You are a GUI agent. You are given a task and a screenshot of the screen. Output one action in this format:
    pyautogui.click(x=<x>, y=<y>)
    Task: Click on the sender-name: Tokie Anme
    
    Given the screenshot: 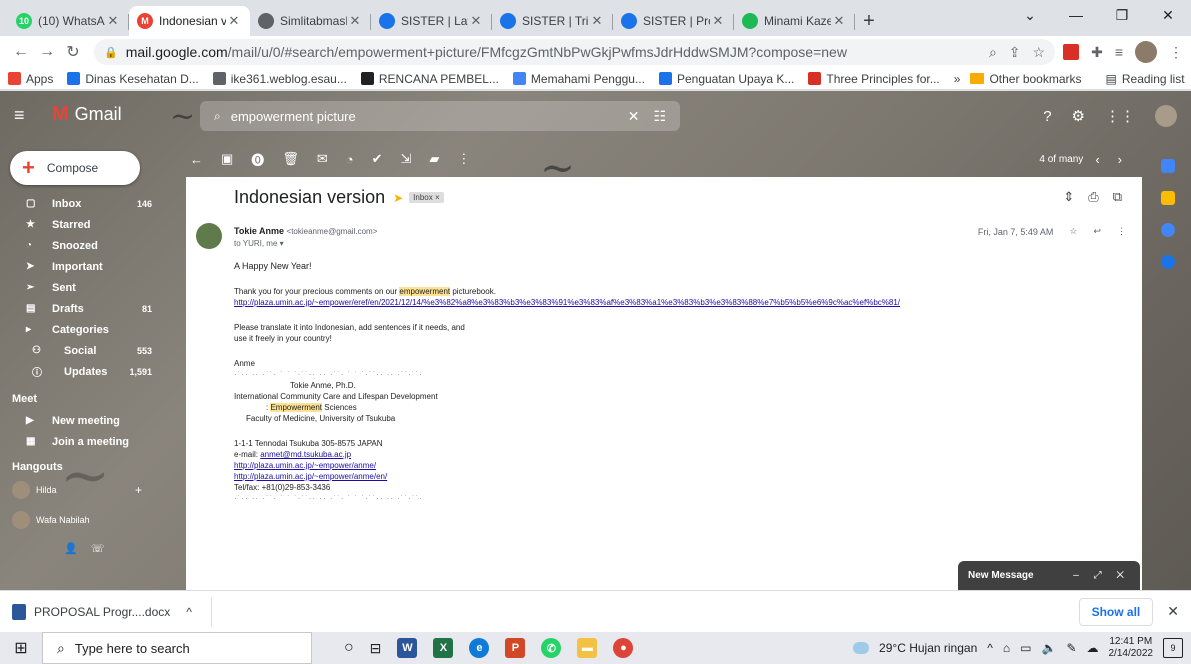 What is the action you would take?
    pyautogui.click(x=259, y=231)
    